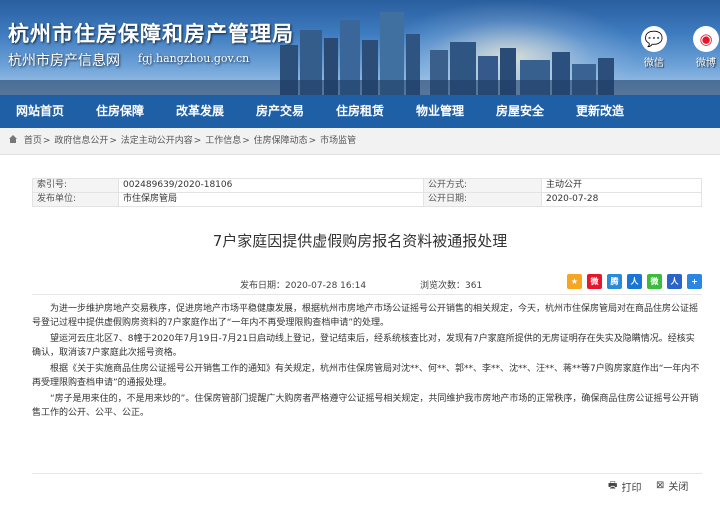 The width and height of the screenshot is (720, 506). Describe the element at coordinates (594, 281) in the screenshot. I see `weibo-share-icon: 微` at that location.